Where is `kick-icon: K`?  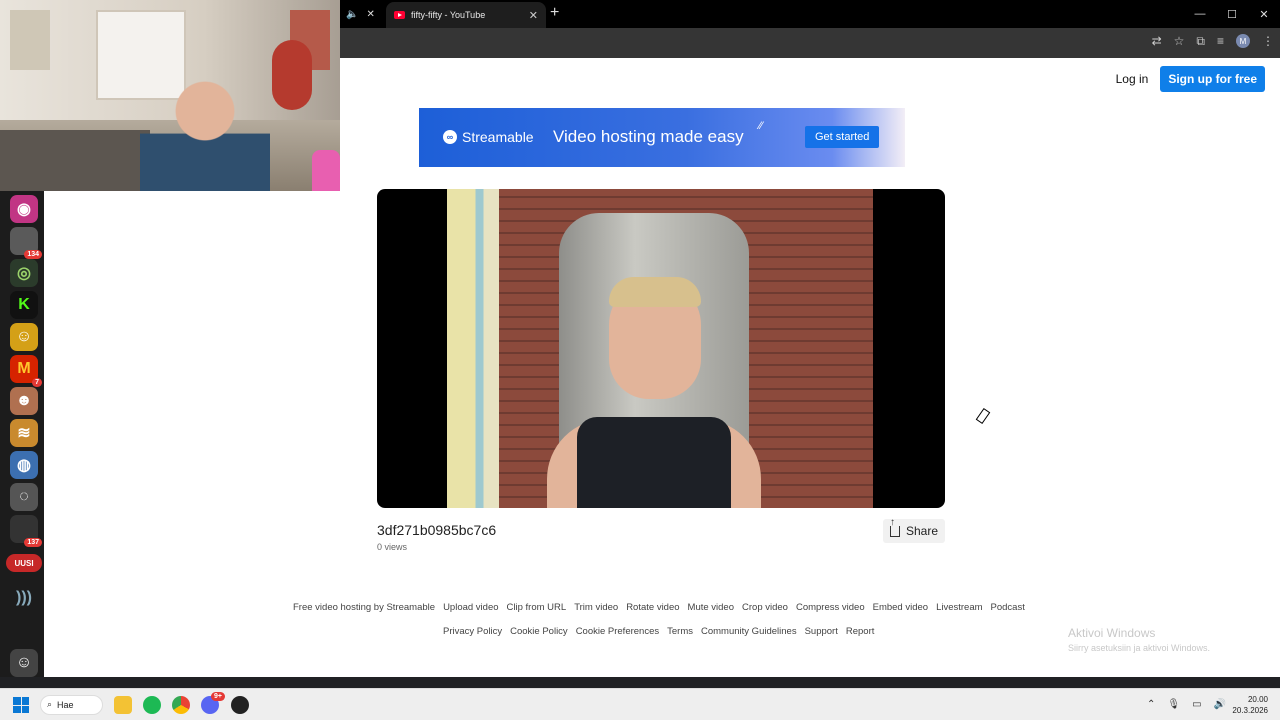 kick-icon: K is located at coordinates (24, 305).